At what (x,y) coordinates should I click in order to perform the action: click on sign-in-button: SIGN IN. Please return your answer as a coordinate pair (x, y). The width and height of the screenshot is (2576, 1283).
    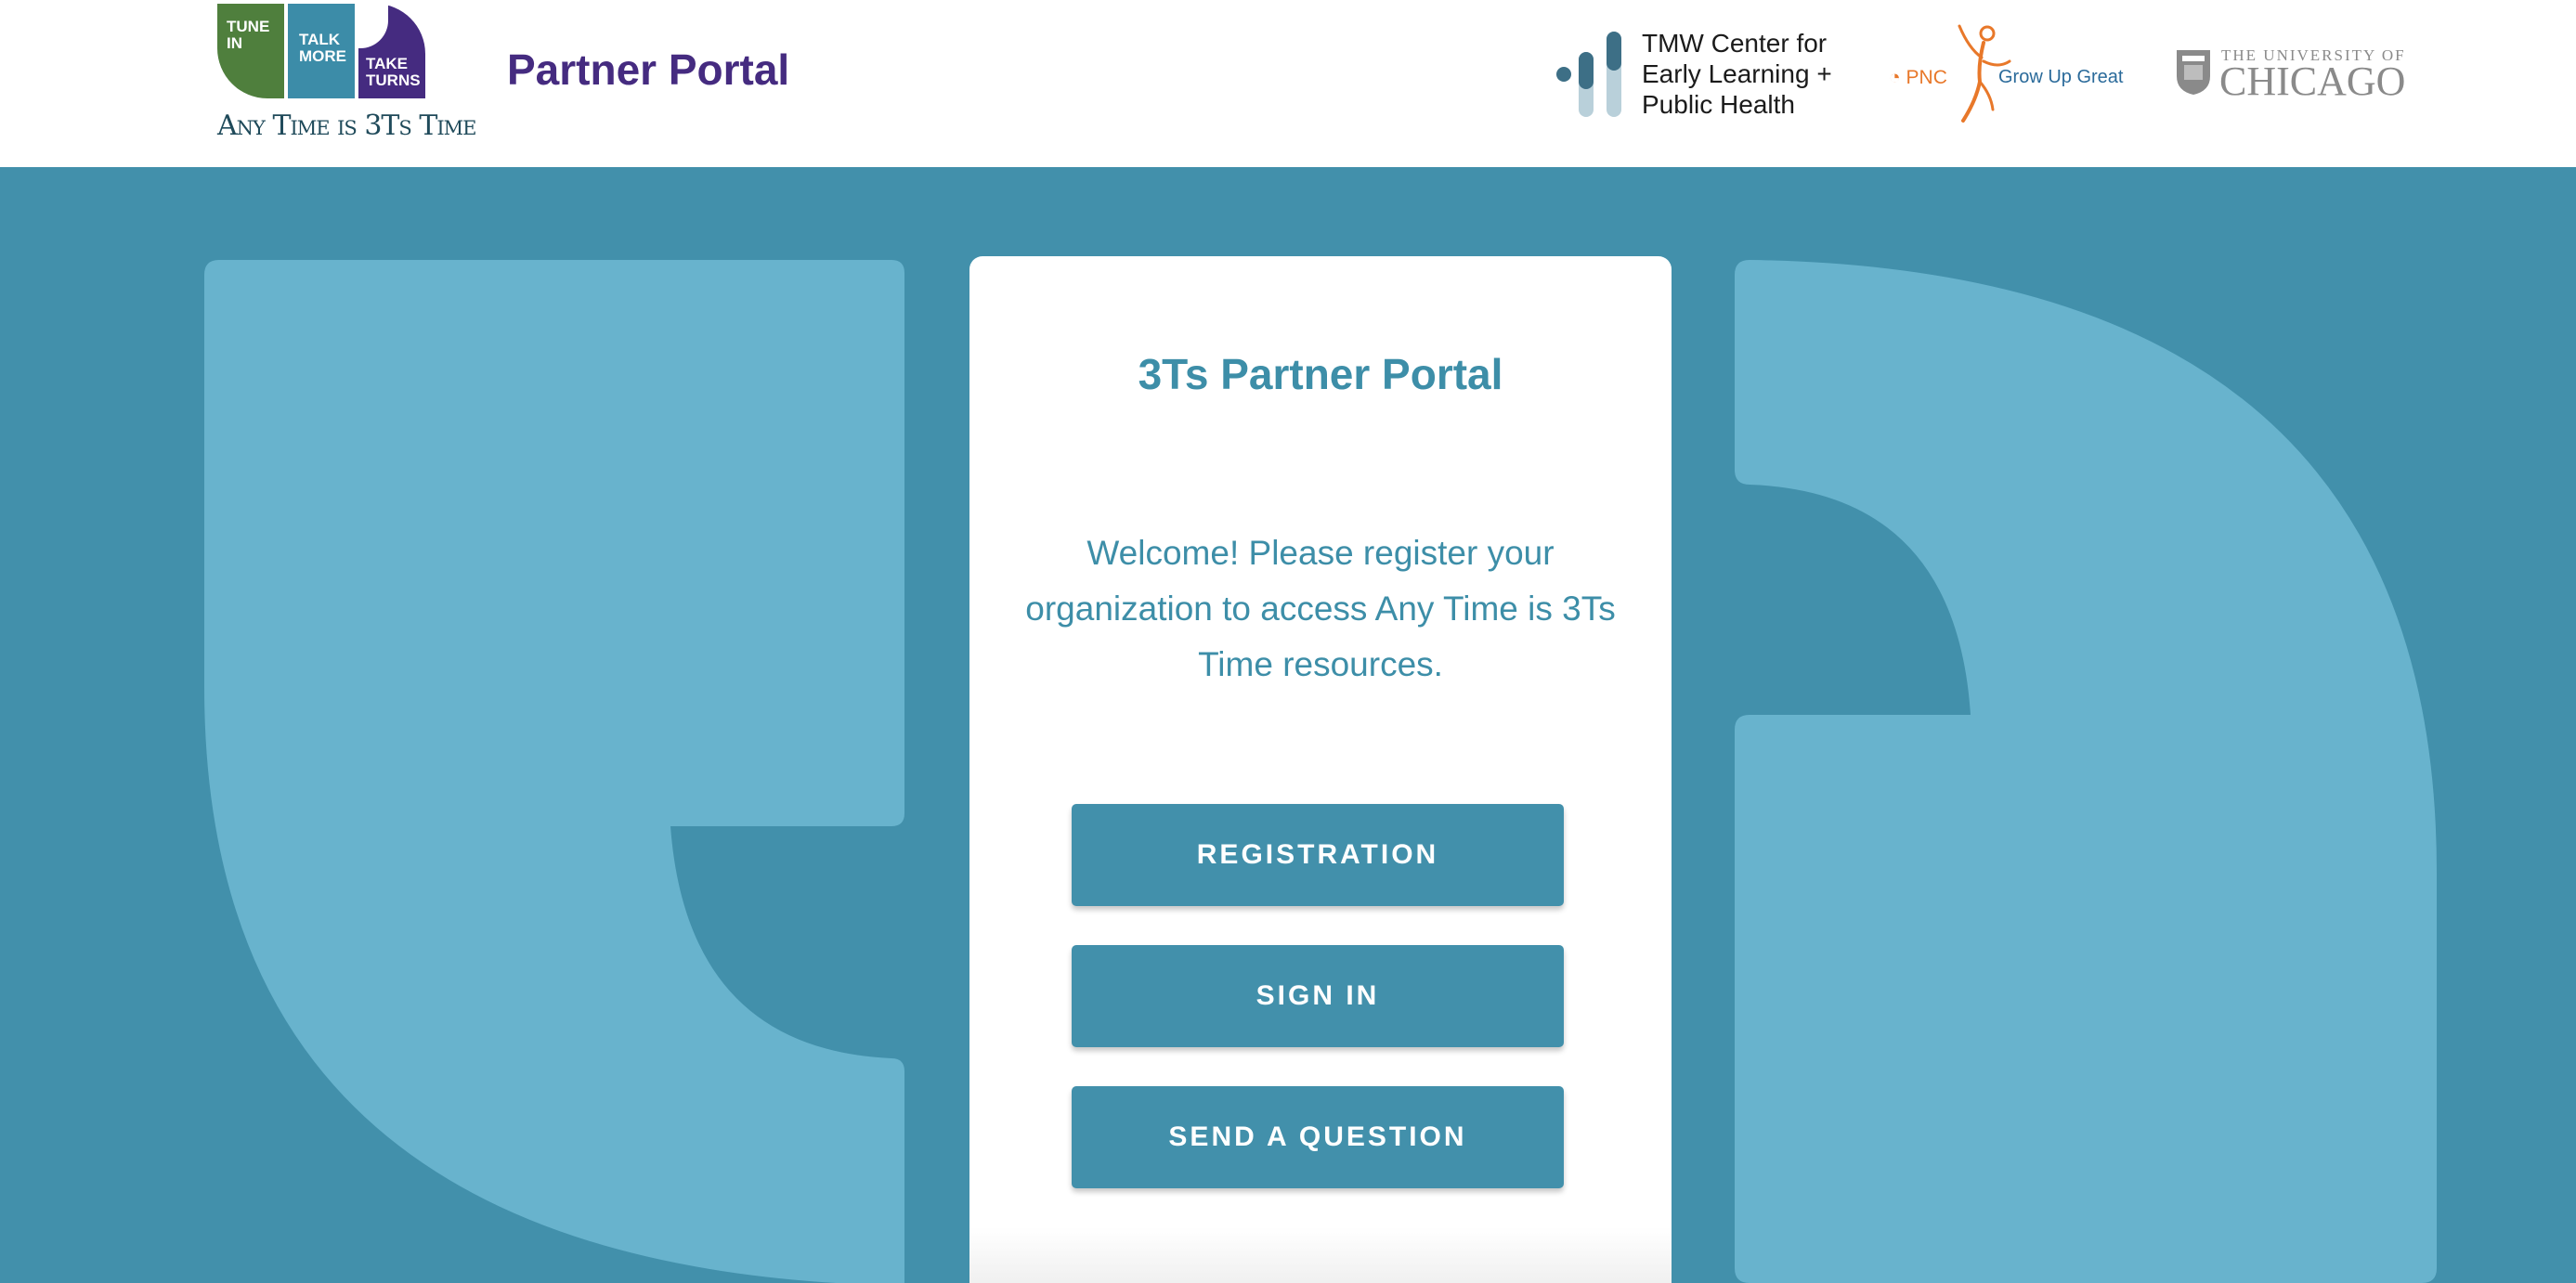
    Looking at the image, I should click on (1318, 996).